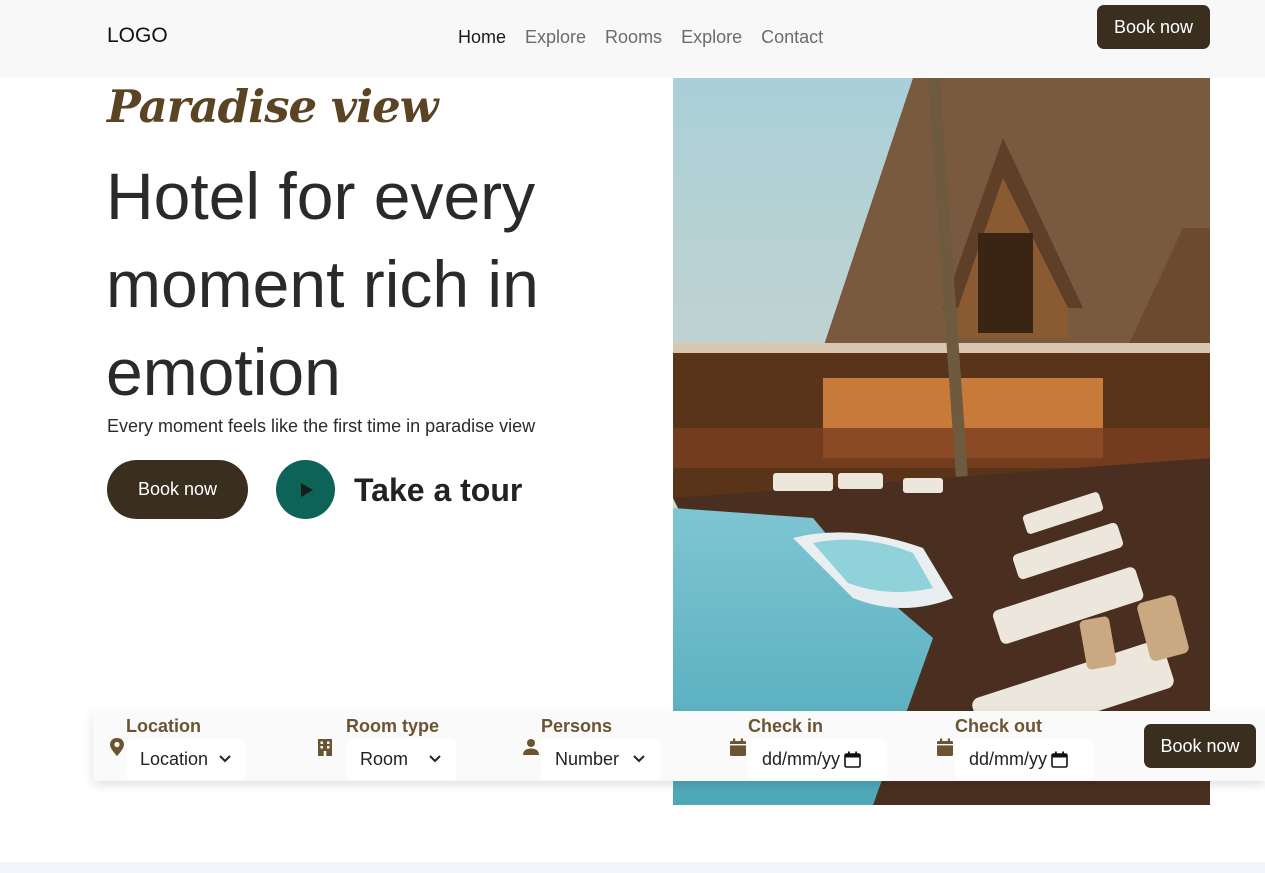  Describe the element at coordinates (792, 37) in the screenshot. I see `nav-link-contact: Contact` at that location.